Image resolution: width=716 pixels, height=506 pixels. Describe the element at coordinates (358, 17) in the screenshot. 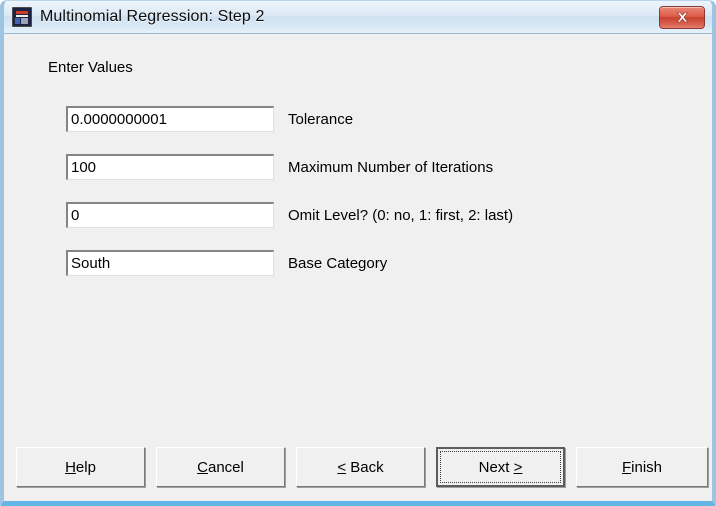

I see `title-bar: Multinomial Regression: Step 2` at that location.